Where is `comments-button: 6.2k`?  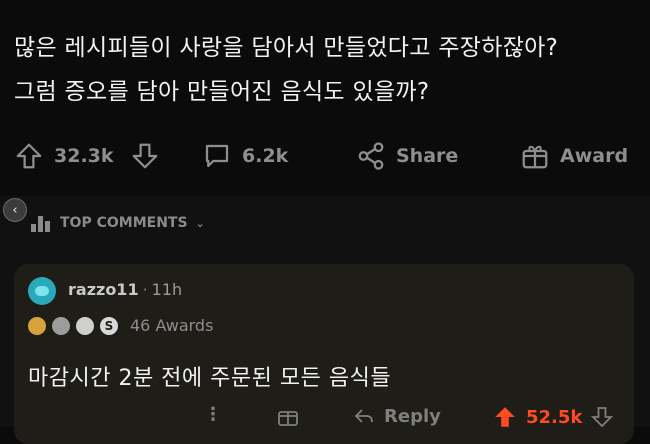
comments-button: 6.2k is located at coordinates (245, 156).